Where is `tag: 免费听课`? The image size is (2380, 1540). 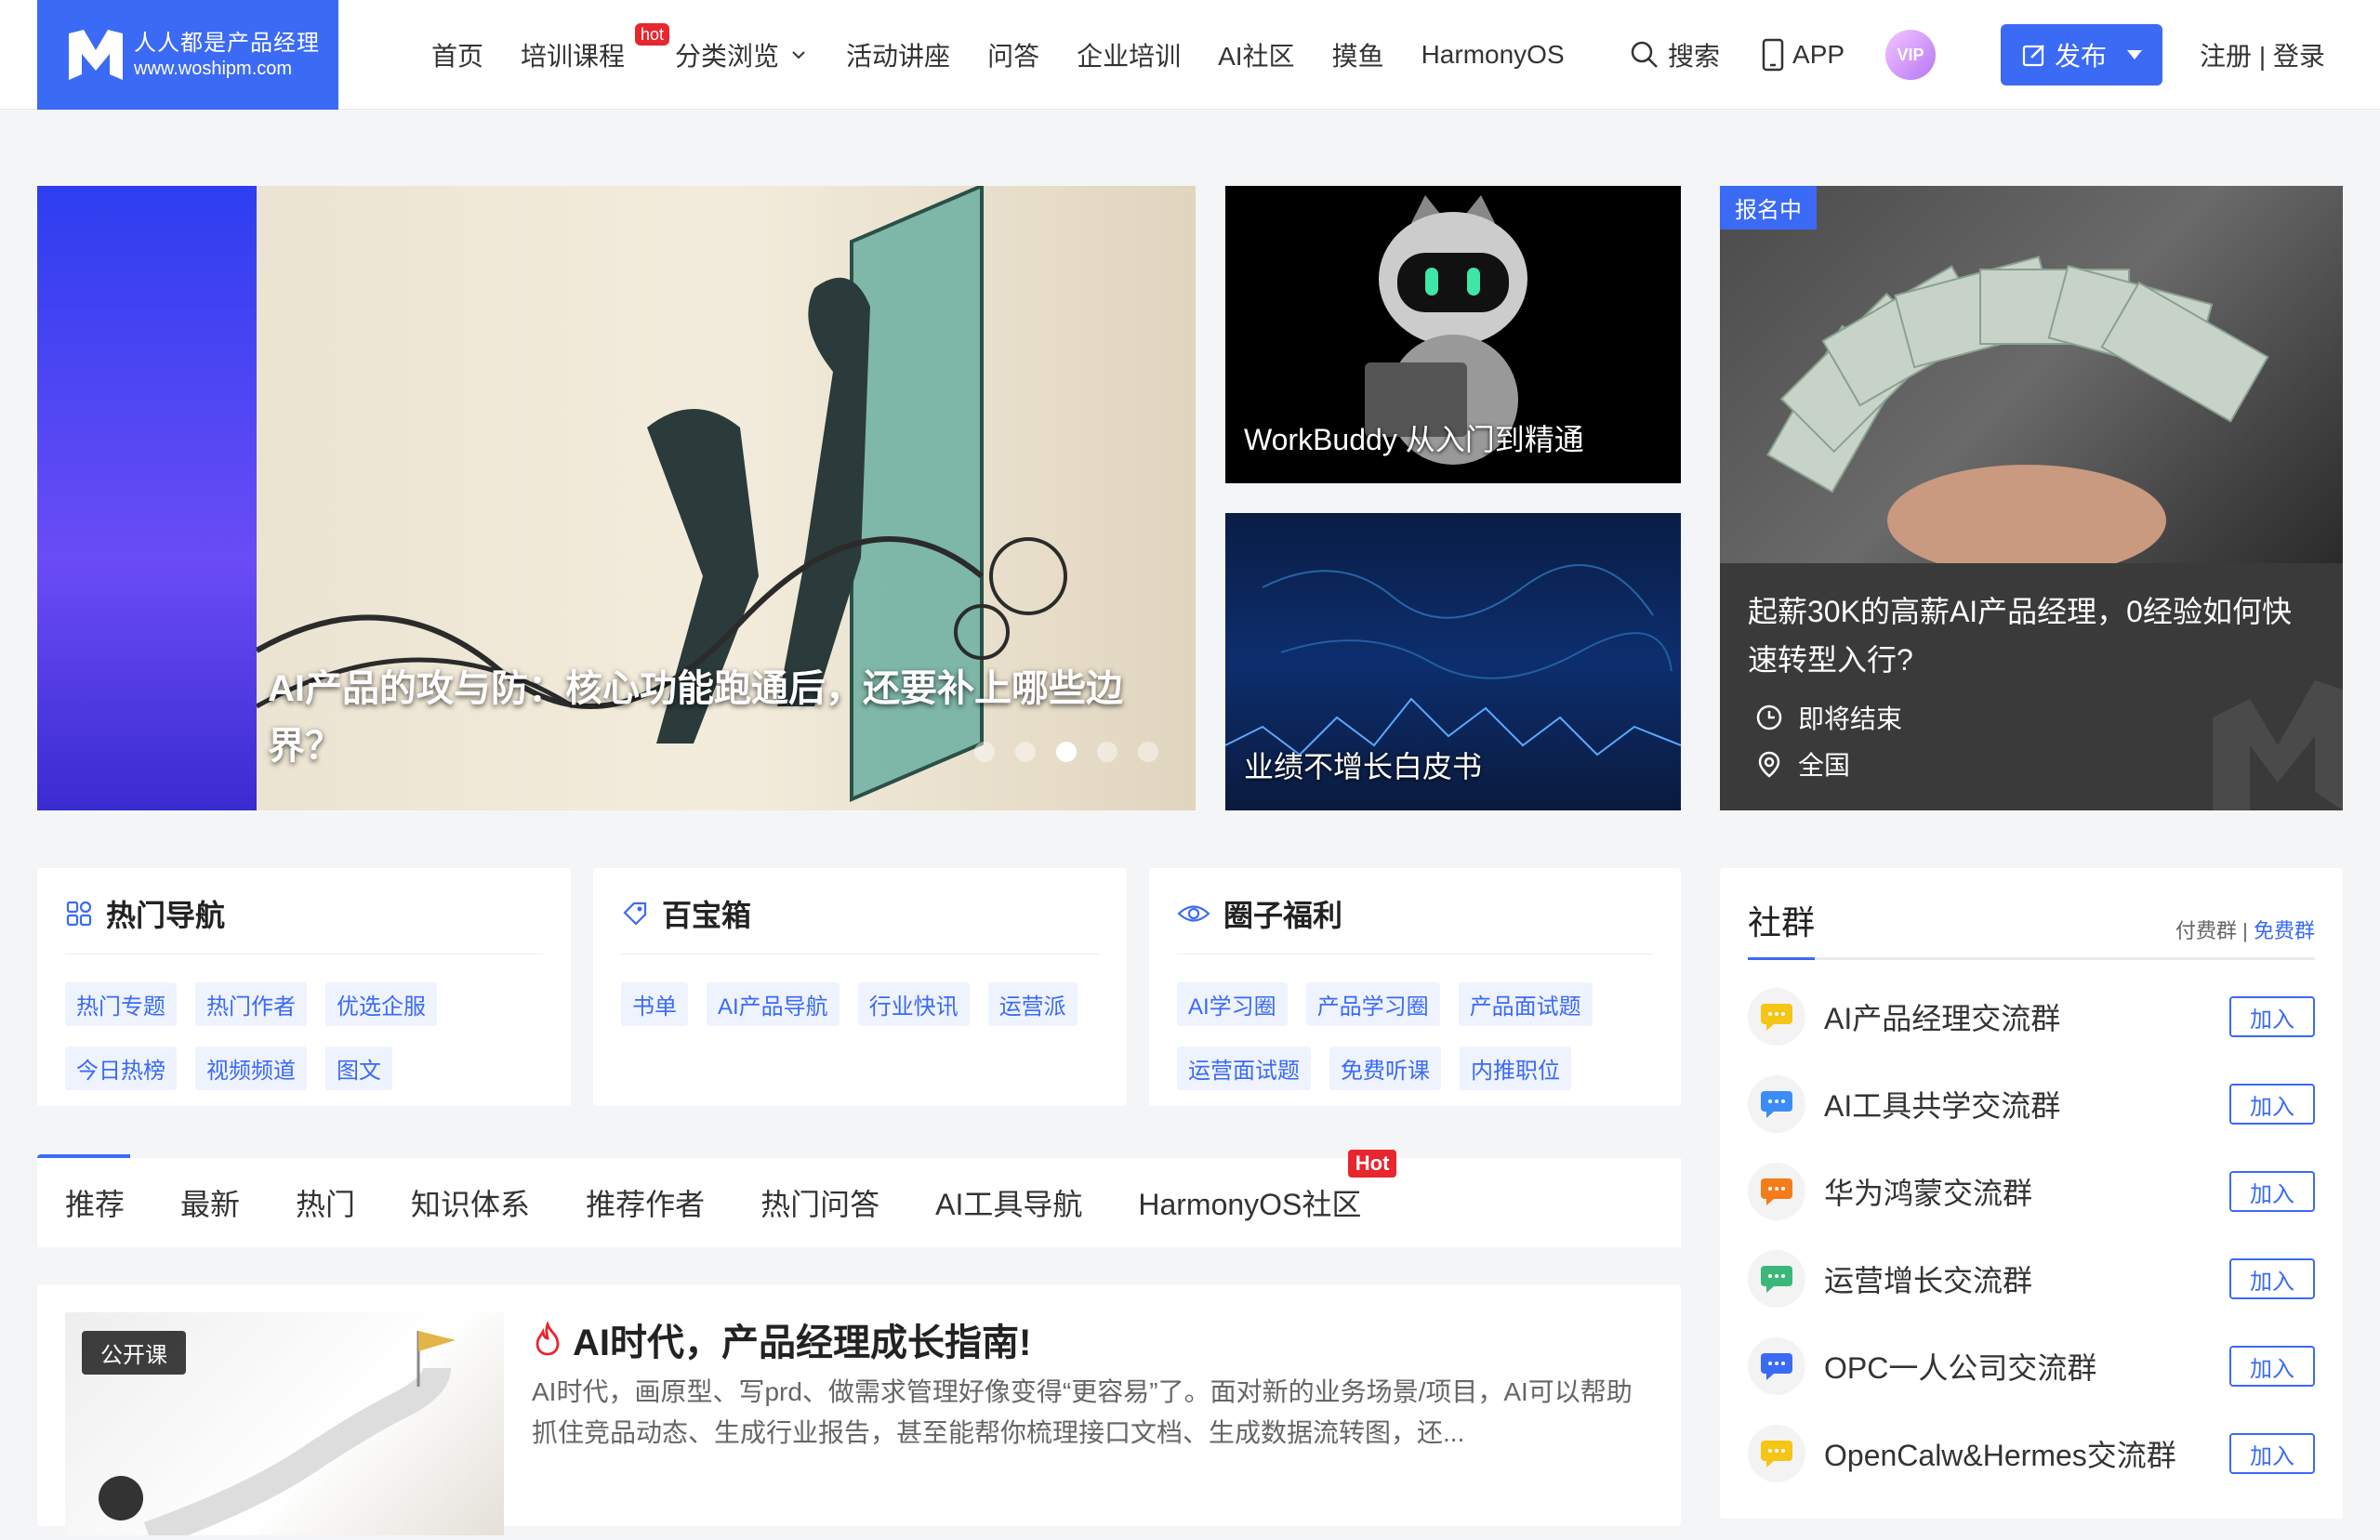 tag: 免费听课 is located at coordinates (1385, 1068).